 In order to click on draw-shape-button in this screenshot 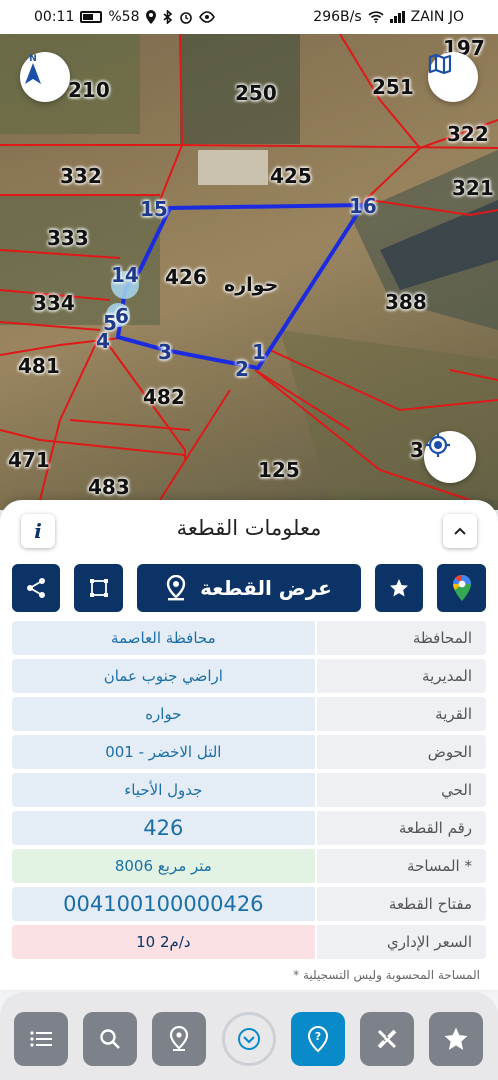, I will do `click(98, 588)`.